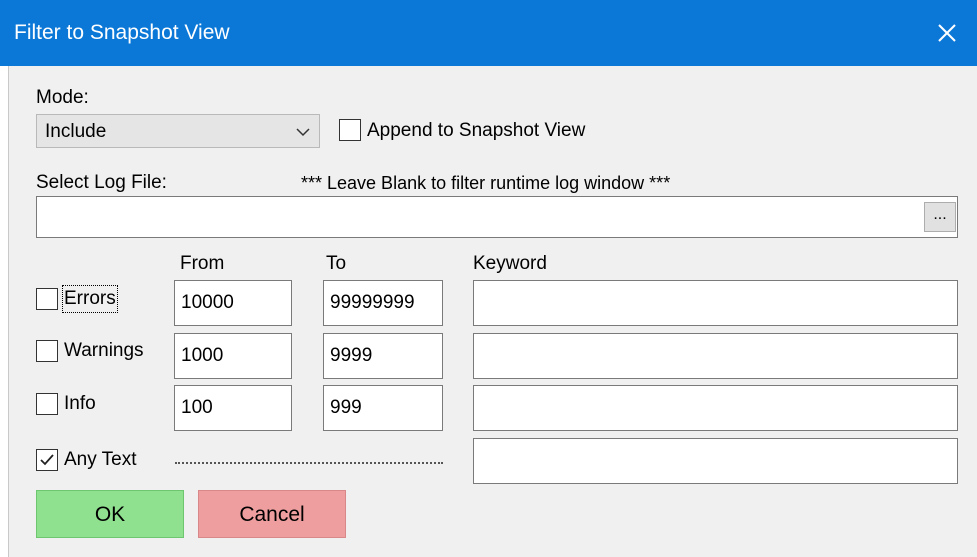  What do you see at coordinates (202, 263) in the screenshot?
I see `from-header: From` at bounding box center [202, 263].